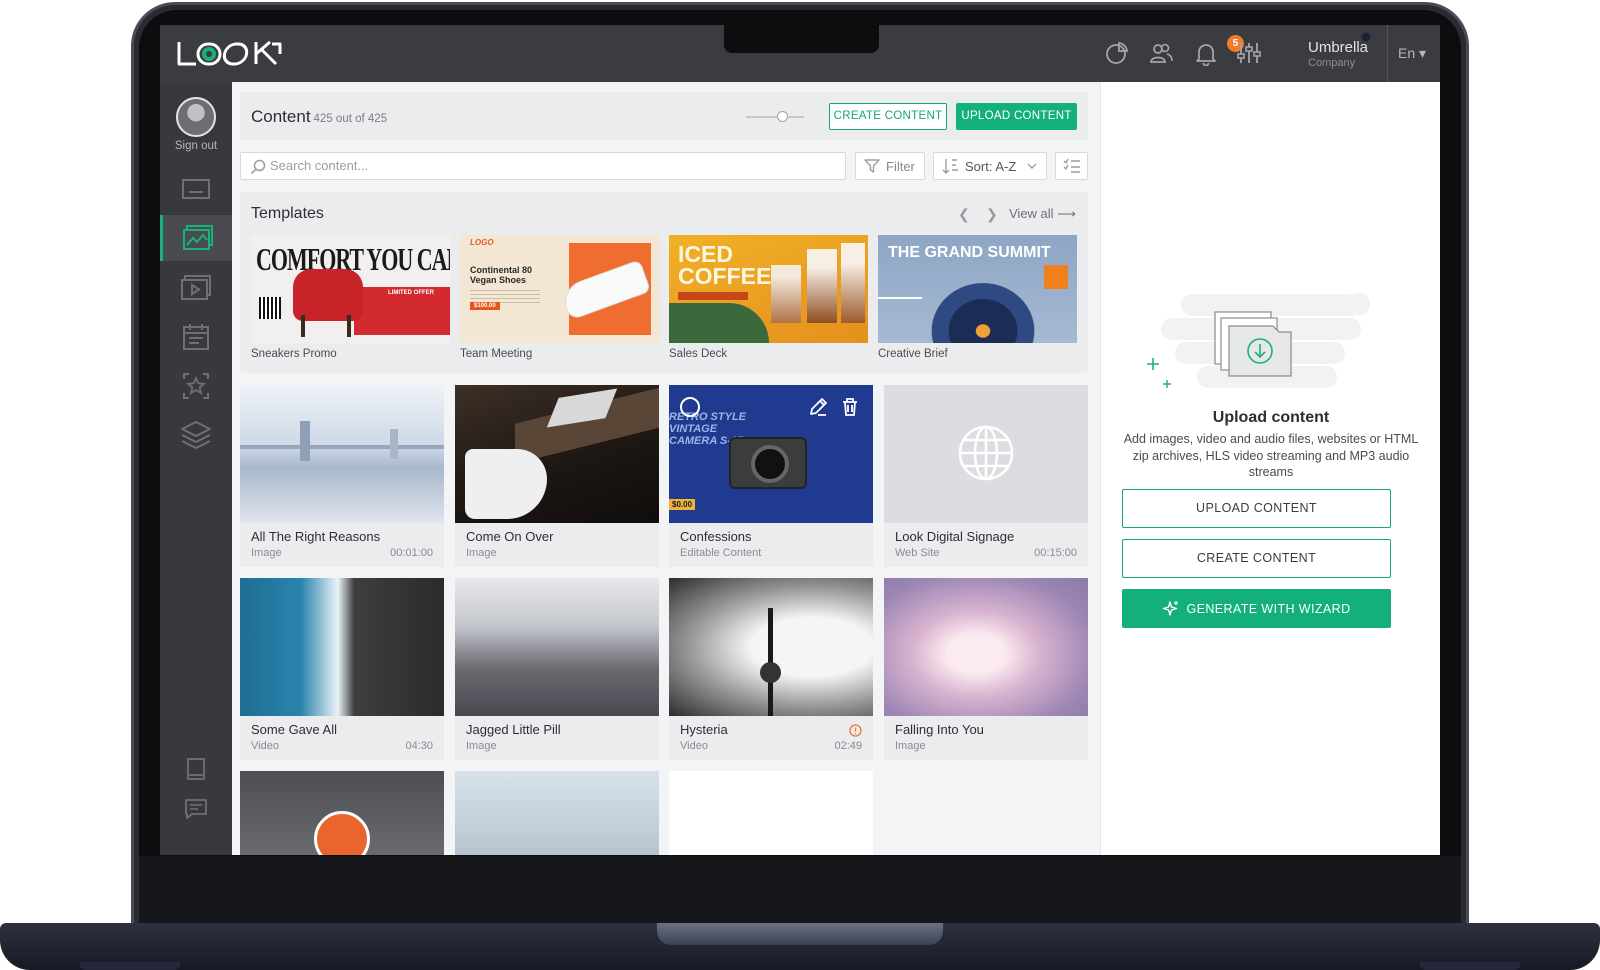 This screenshot has width=1600, height=970. What do you see at coordinates (1056, 277) in the screenshot?
I see `template-art-badge` at bounding box center [1056, 277].